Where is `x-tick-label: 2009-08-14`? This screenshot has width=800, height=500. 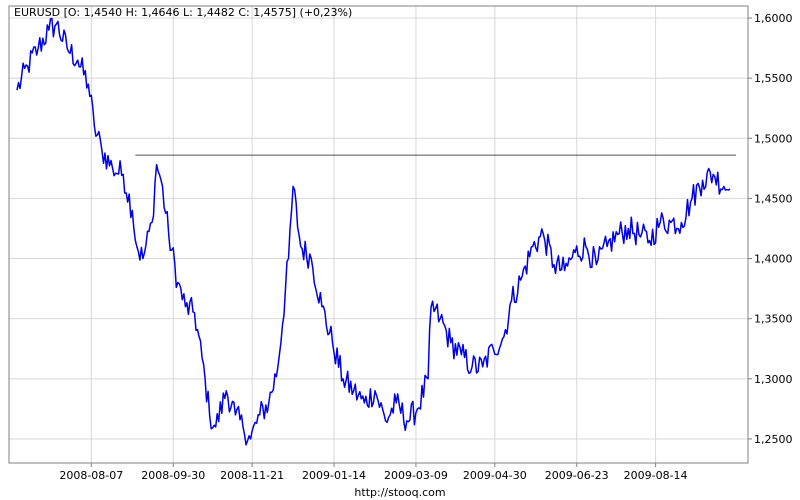 x-tick-label: 2009-08-14 is located at coordinates (656, 475).